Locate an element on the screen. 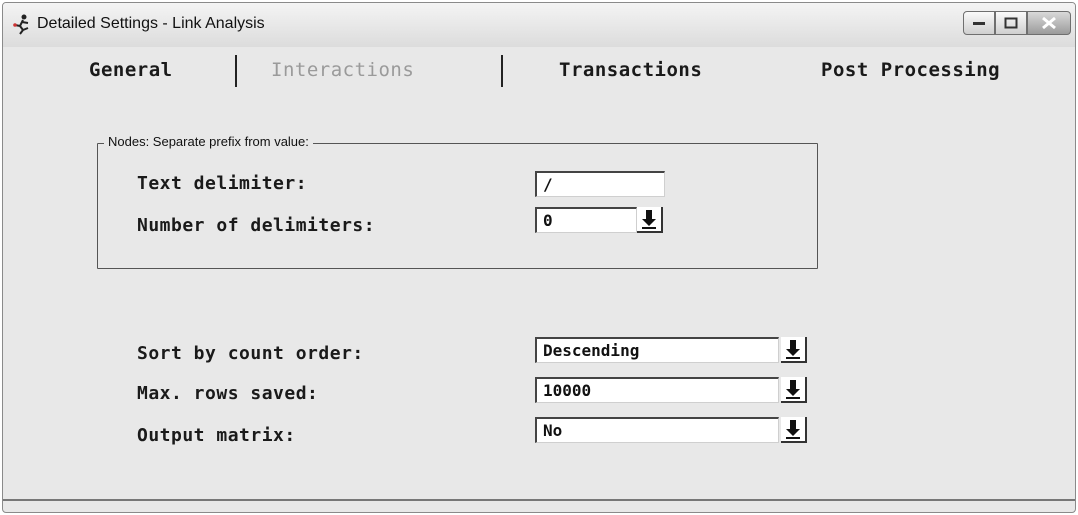 The image size is (1078, 515). max-rows-saved-dropdown-button is located at coordinates (794, 390).